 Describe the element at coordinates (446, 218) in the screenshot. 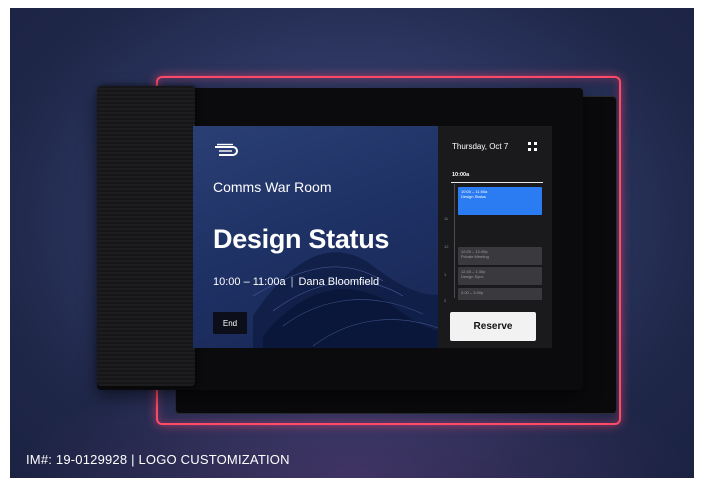

I see `hour-tick: 11` at that location.